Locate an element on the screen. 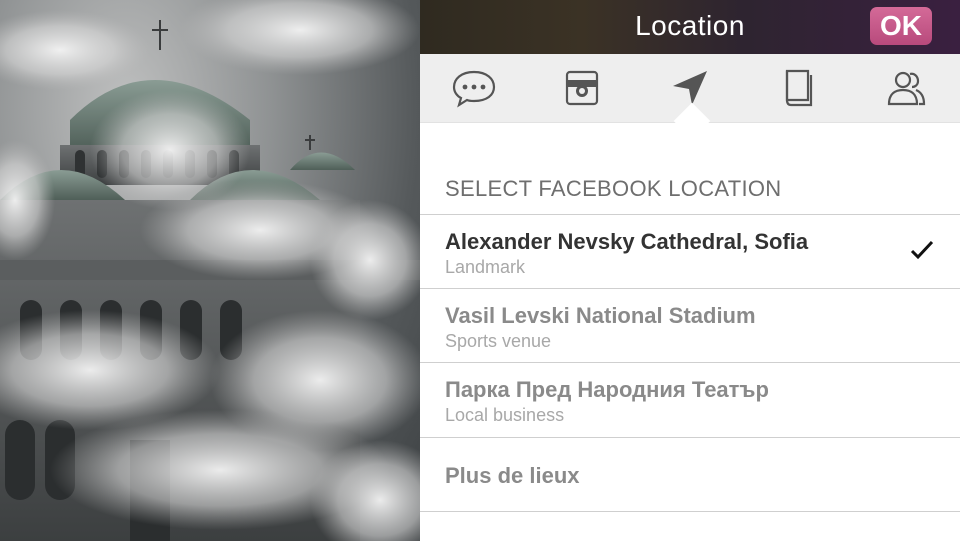  tab-people is located at coordinates (906, 88).